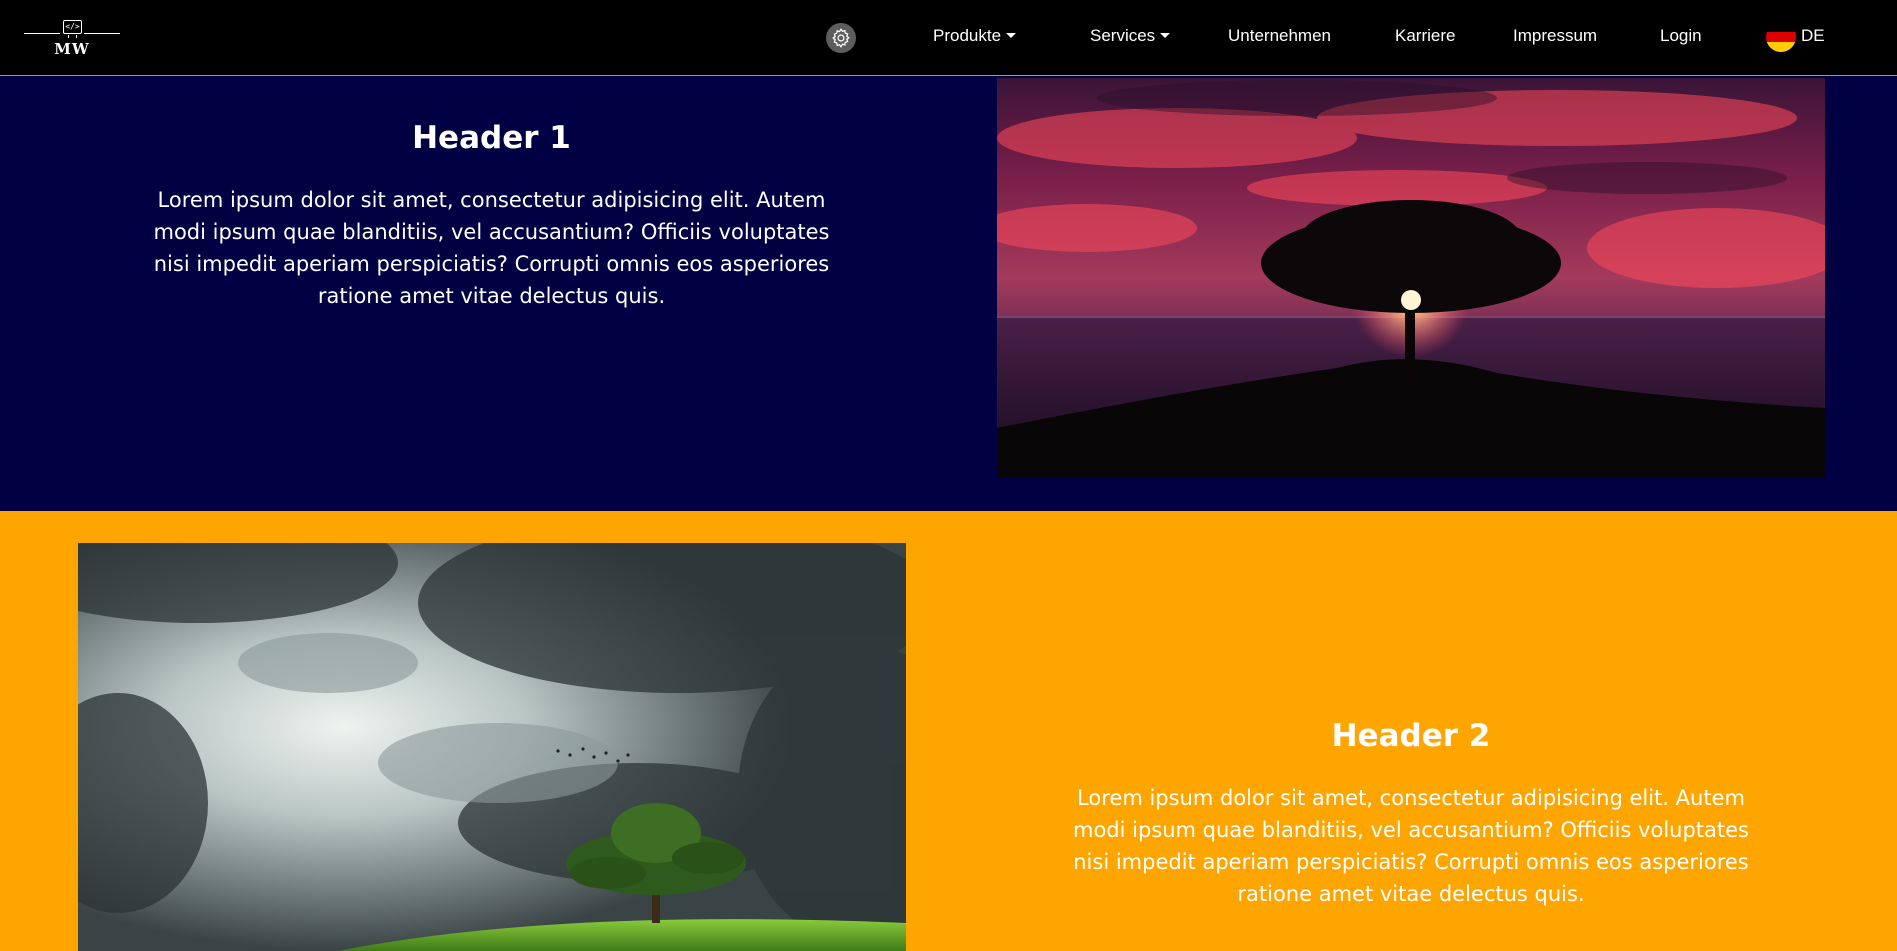 The image size is (1897, 951). I want to click on logo-line-left, so click(42, 33).